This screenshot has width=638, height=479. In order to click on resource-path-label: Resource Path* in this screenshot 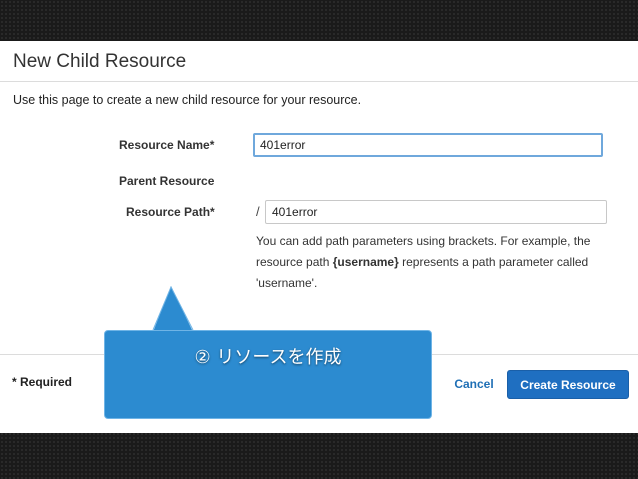, I will do `click(170, 212)`.